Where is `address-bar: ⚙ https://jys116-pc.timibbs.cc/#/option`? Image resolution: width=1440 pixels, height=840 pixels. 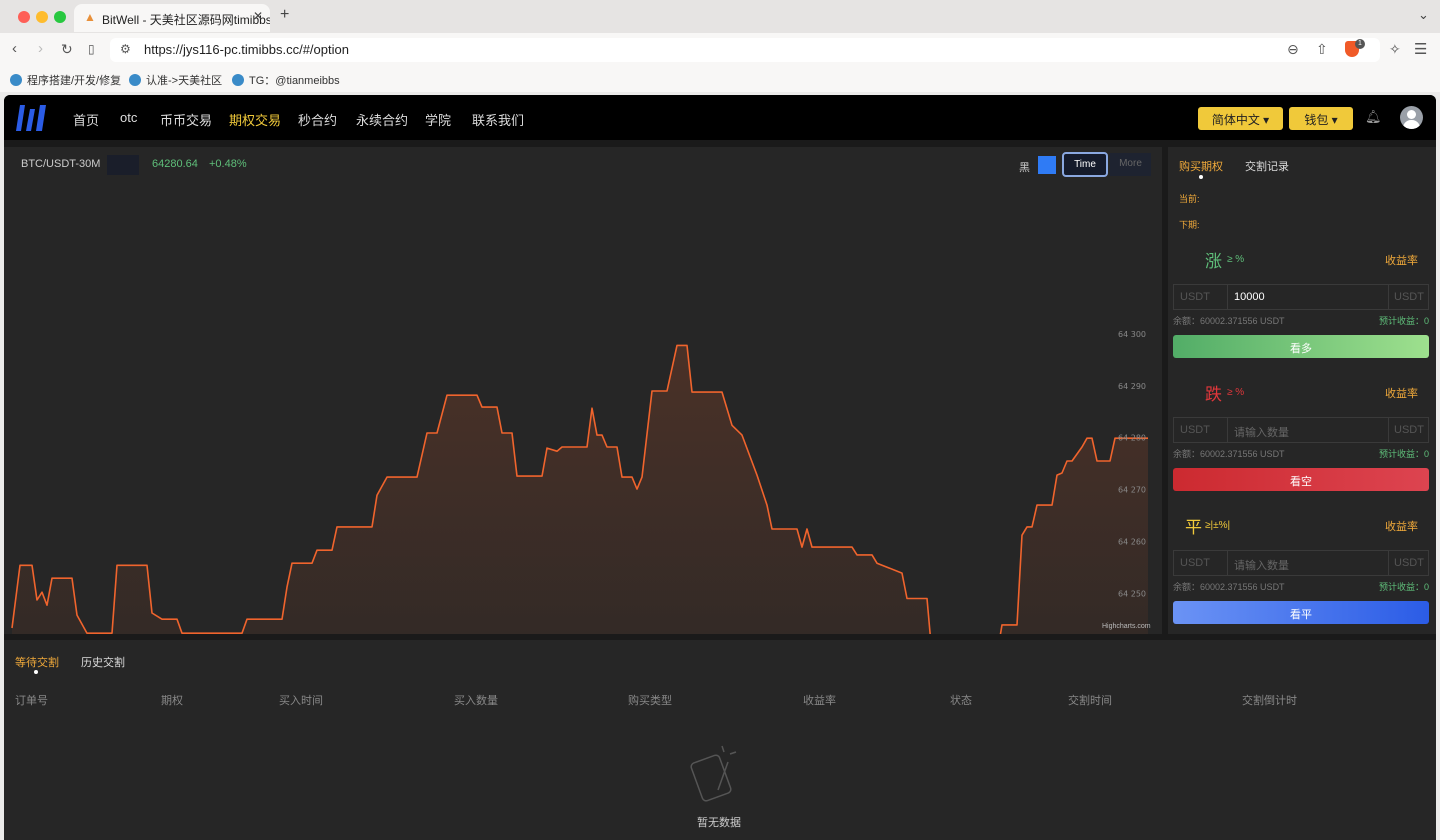 address-bar: ⚙ https://jys116-pc.timibbs.cc/#/option is located at coordinates (745, 50).